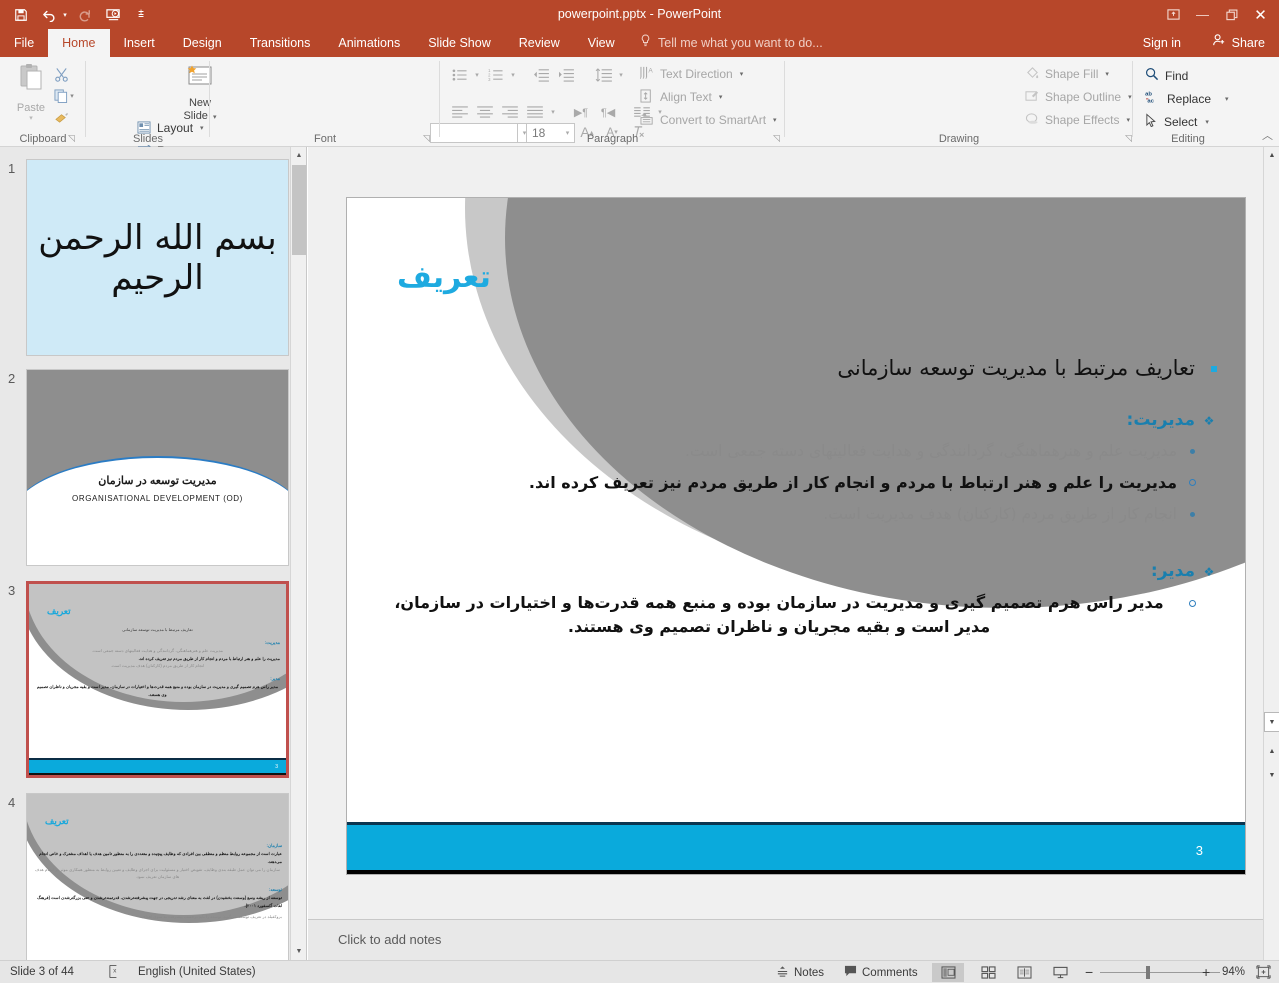 The width and height of the screenshot is (1279, 983). I want to click on previous-slide-icon: ▼, so click(1271, 722).